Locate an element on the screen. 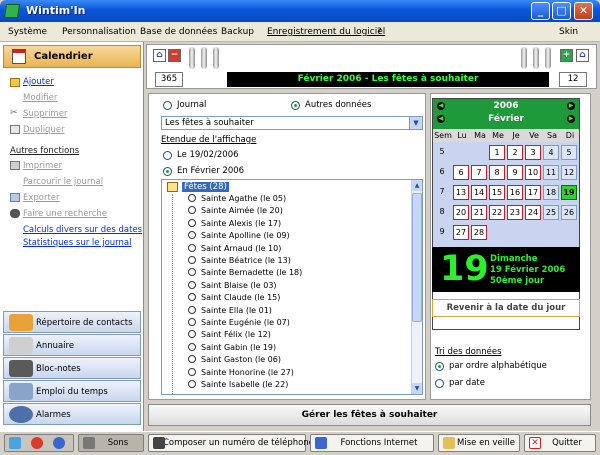 The image size is (600, 455). calendar-day: 4 is located at coordinates (551, 152).